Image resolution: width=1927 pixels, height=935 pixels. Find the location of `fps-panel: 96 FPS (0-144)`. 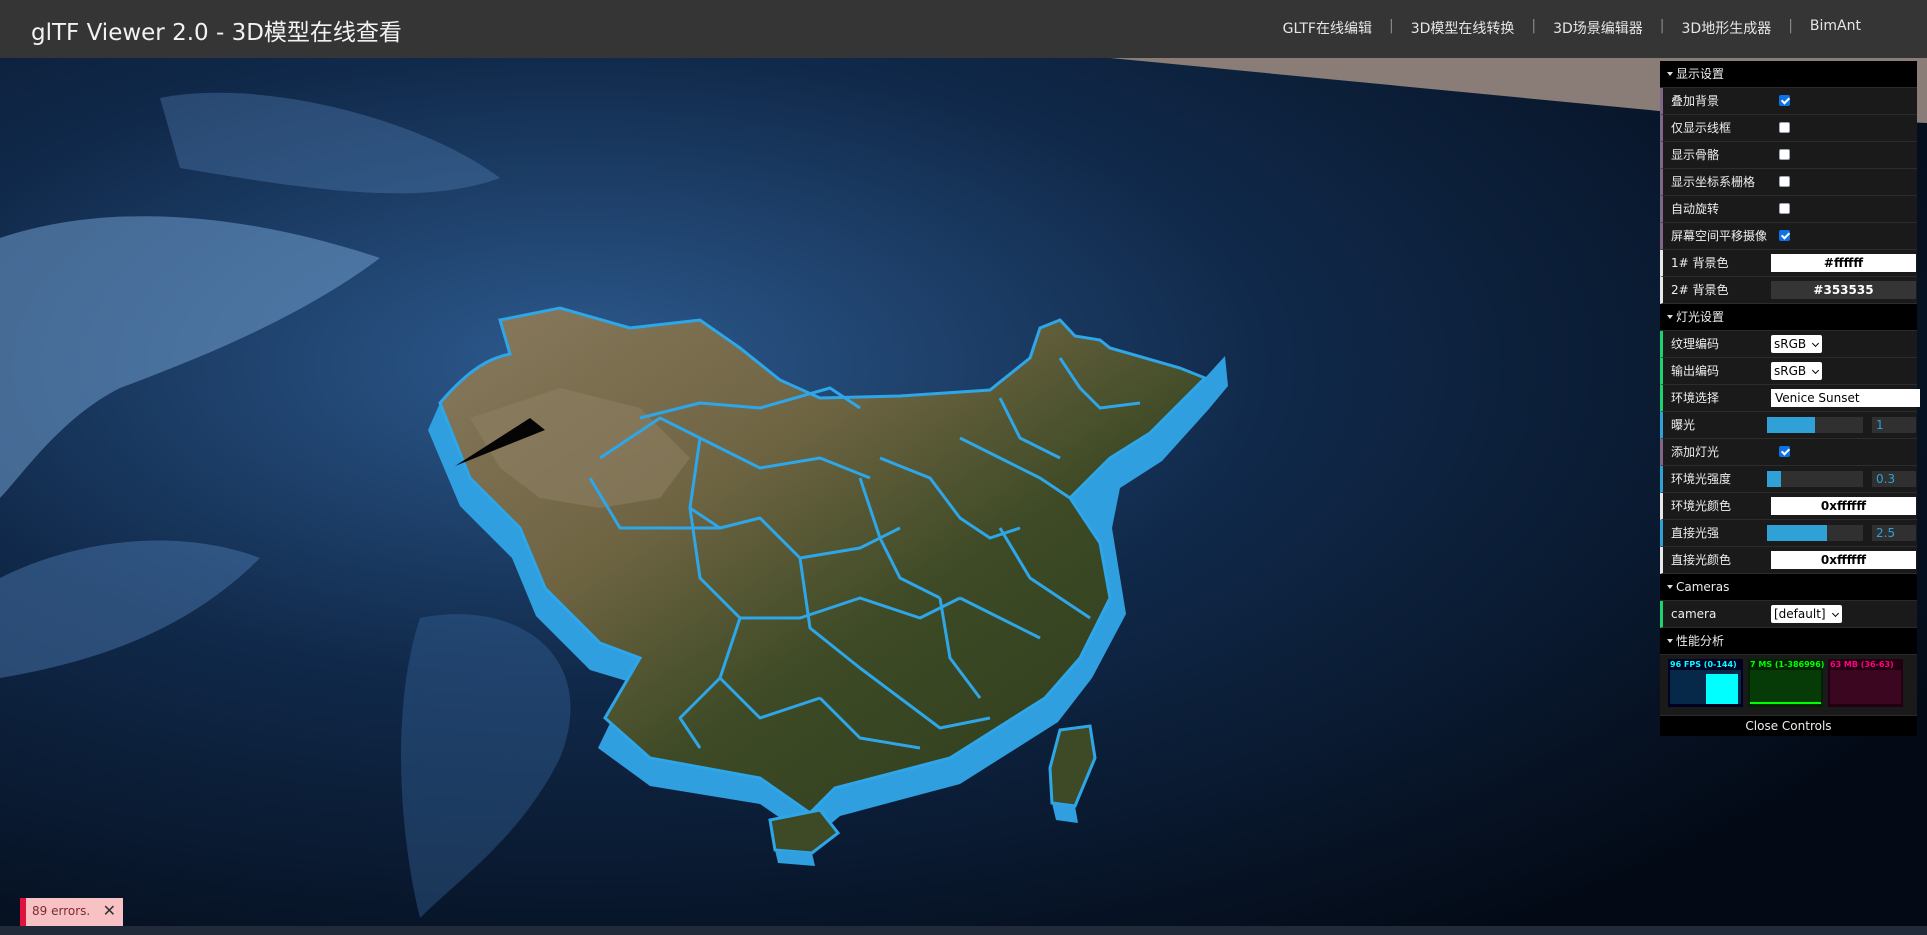

fps-panel: 96 FPS (0-144) is located at coordinates (1705, 683).